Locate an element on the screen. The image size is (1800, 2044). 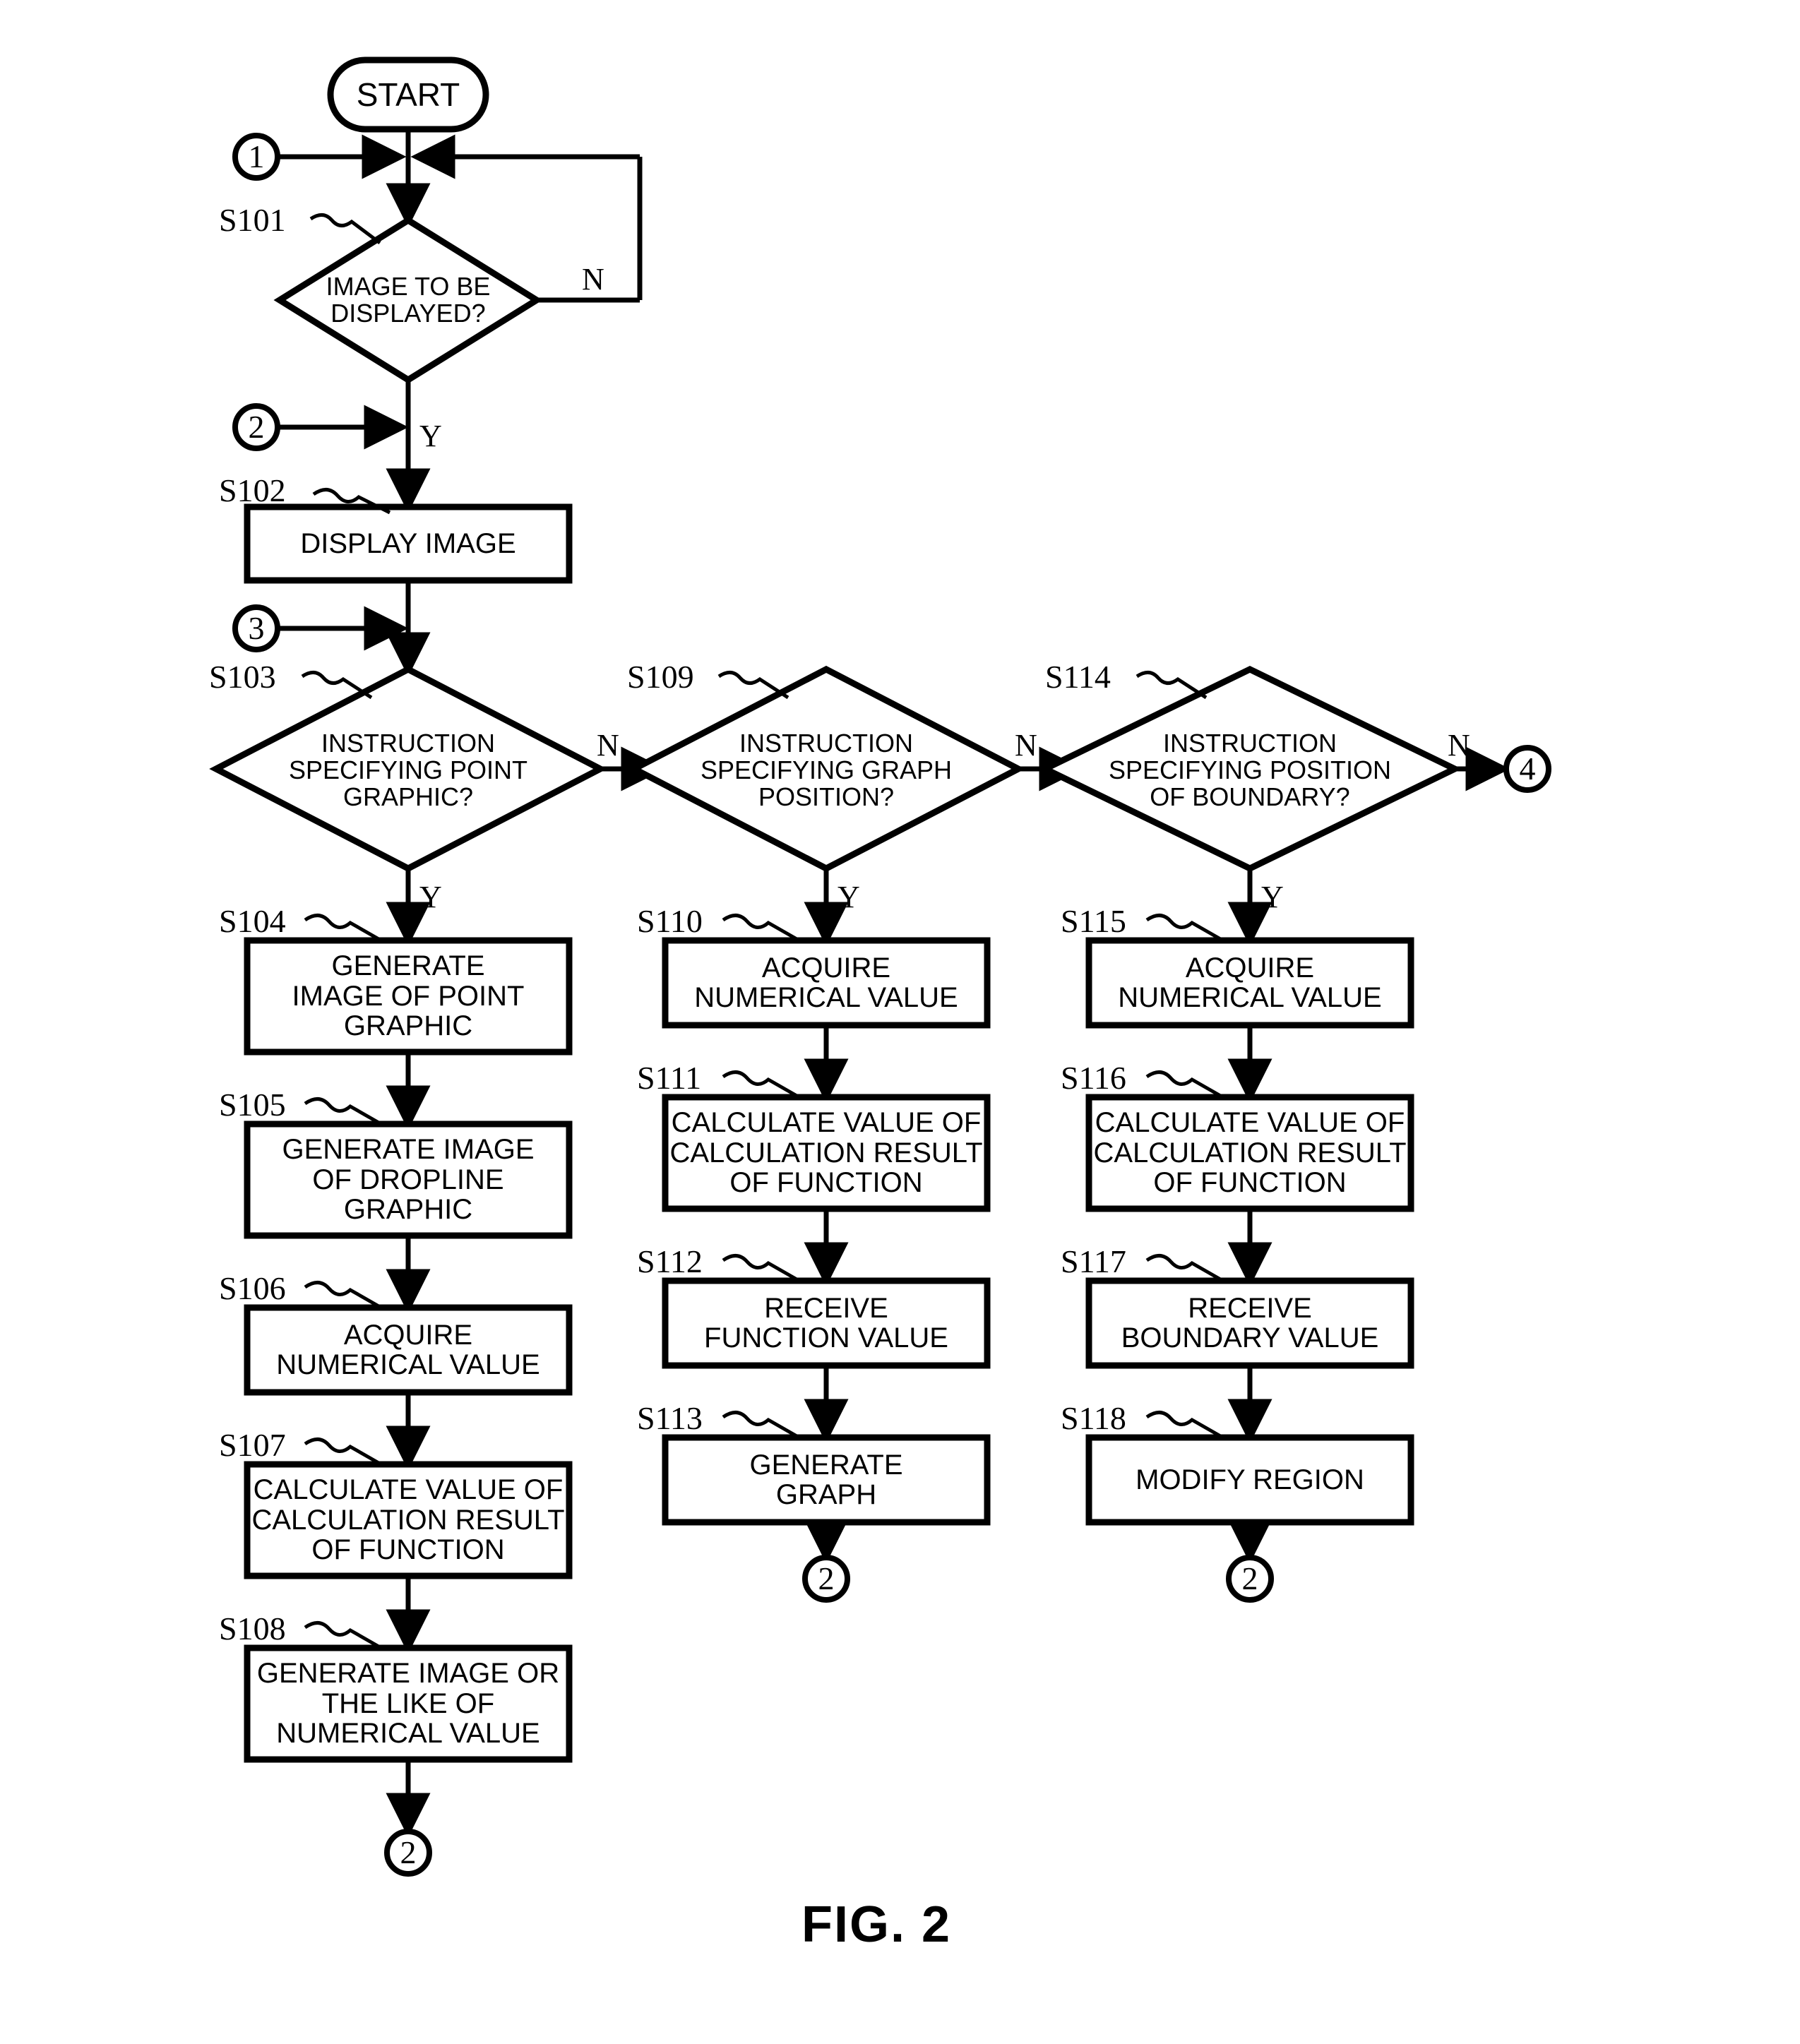
s117-box-shape is located at coordinates (1249, 1323).